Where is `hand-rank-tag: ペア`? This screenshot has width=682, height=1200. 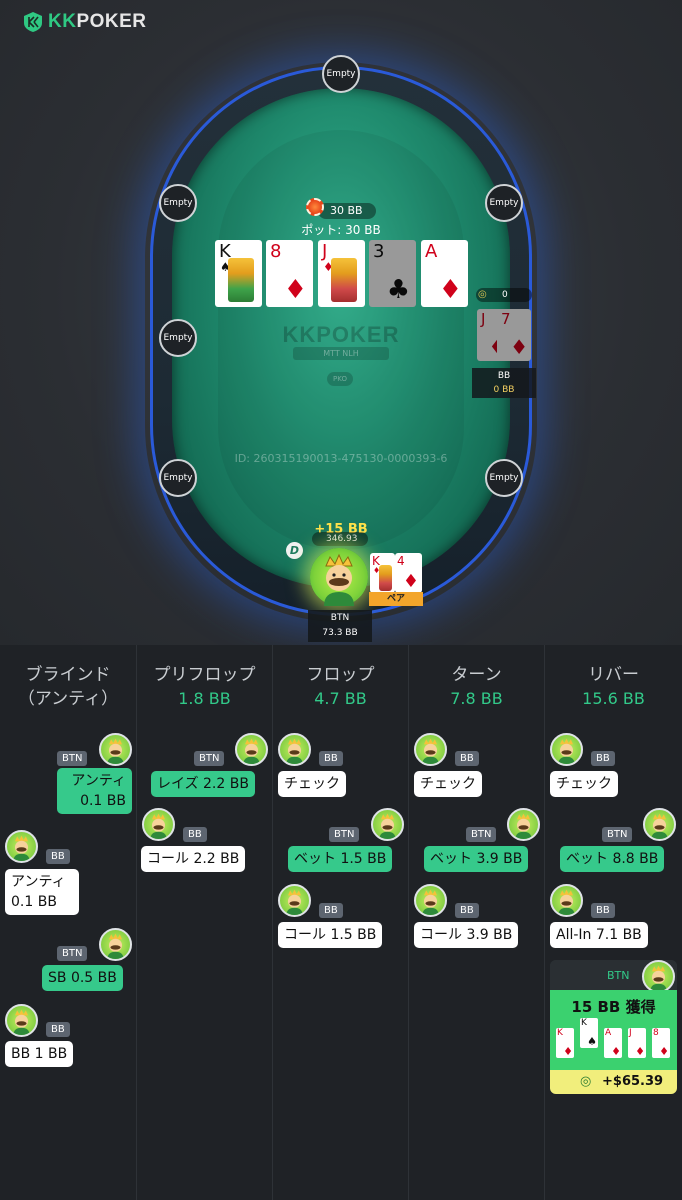
hand-rank-tag: ペア is located at coordinates (396, 599).